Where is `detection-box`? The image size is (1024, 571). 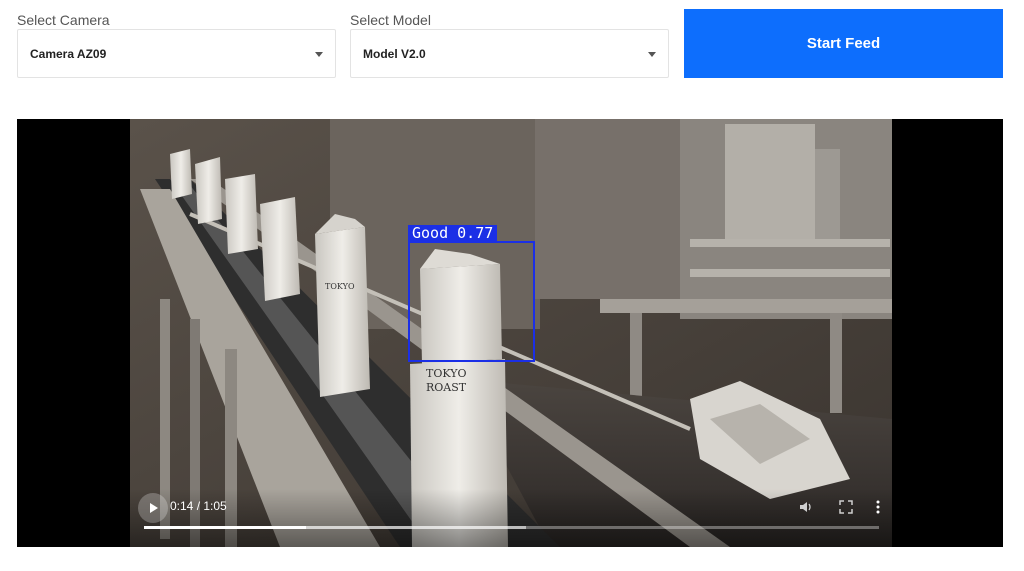
detection-box is located at coordinates (471, 301).